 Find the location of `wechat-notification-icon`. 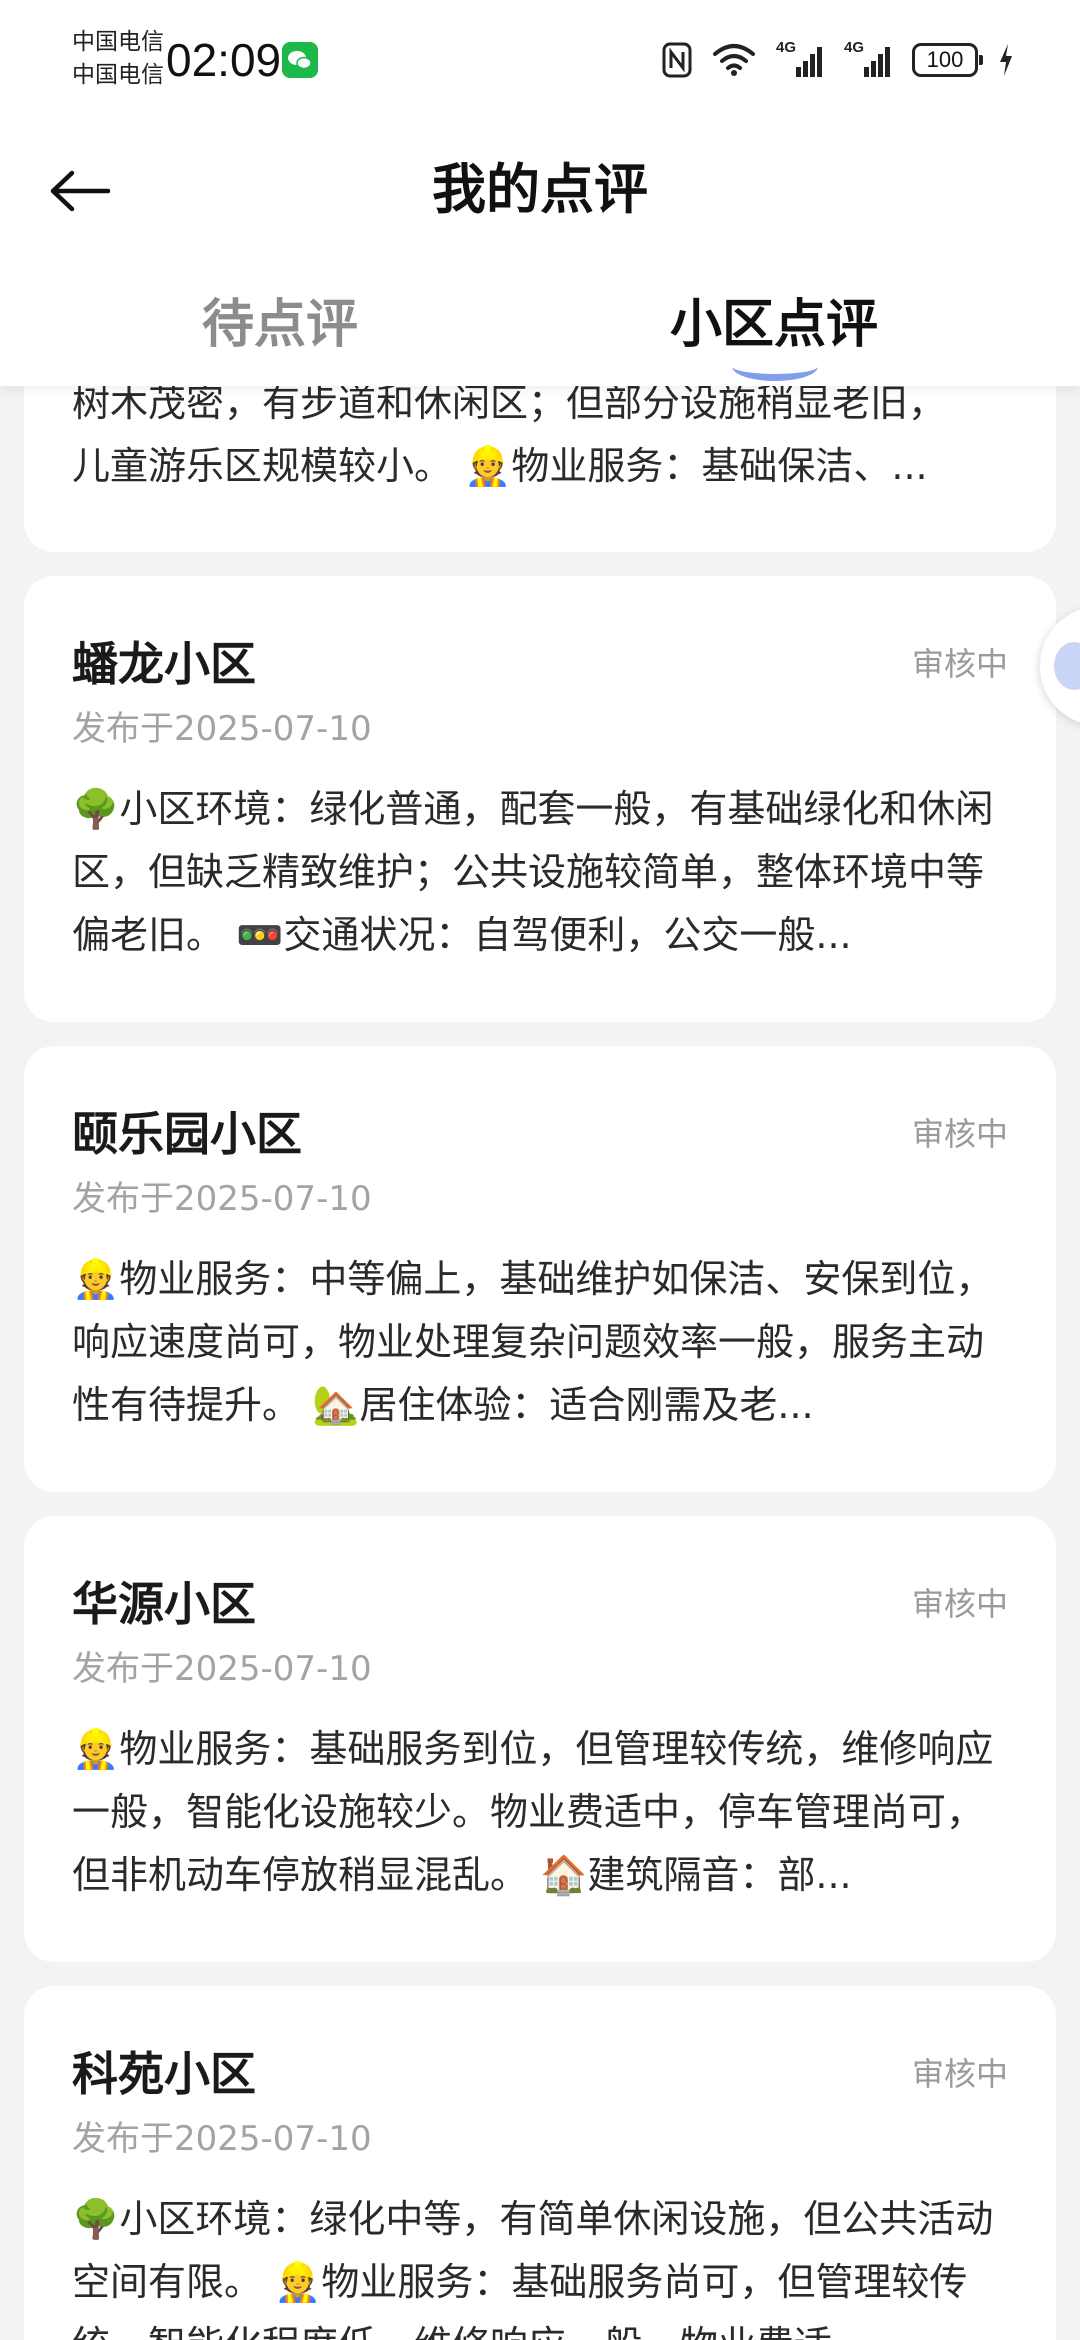

wechat-notification-icon is located at coordinates (300, 60).